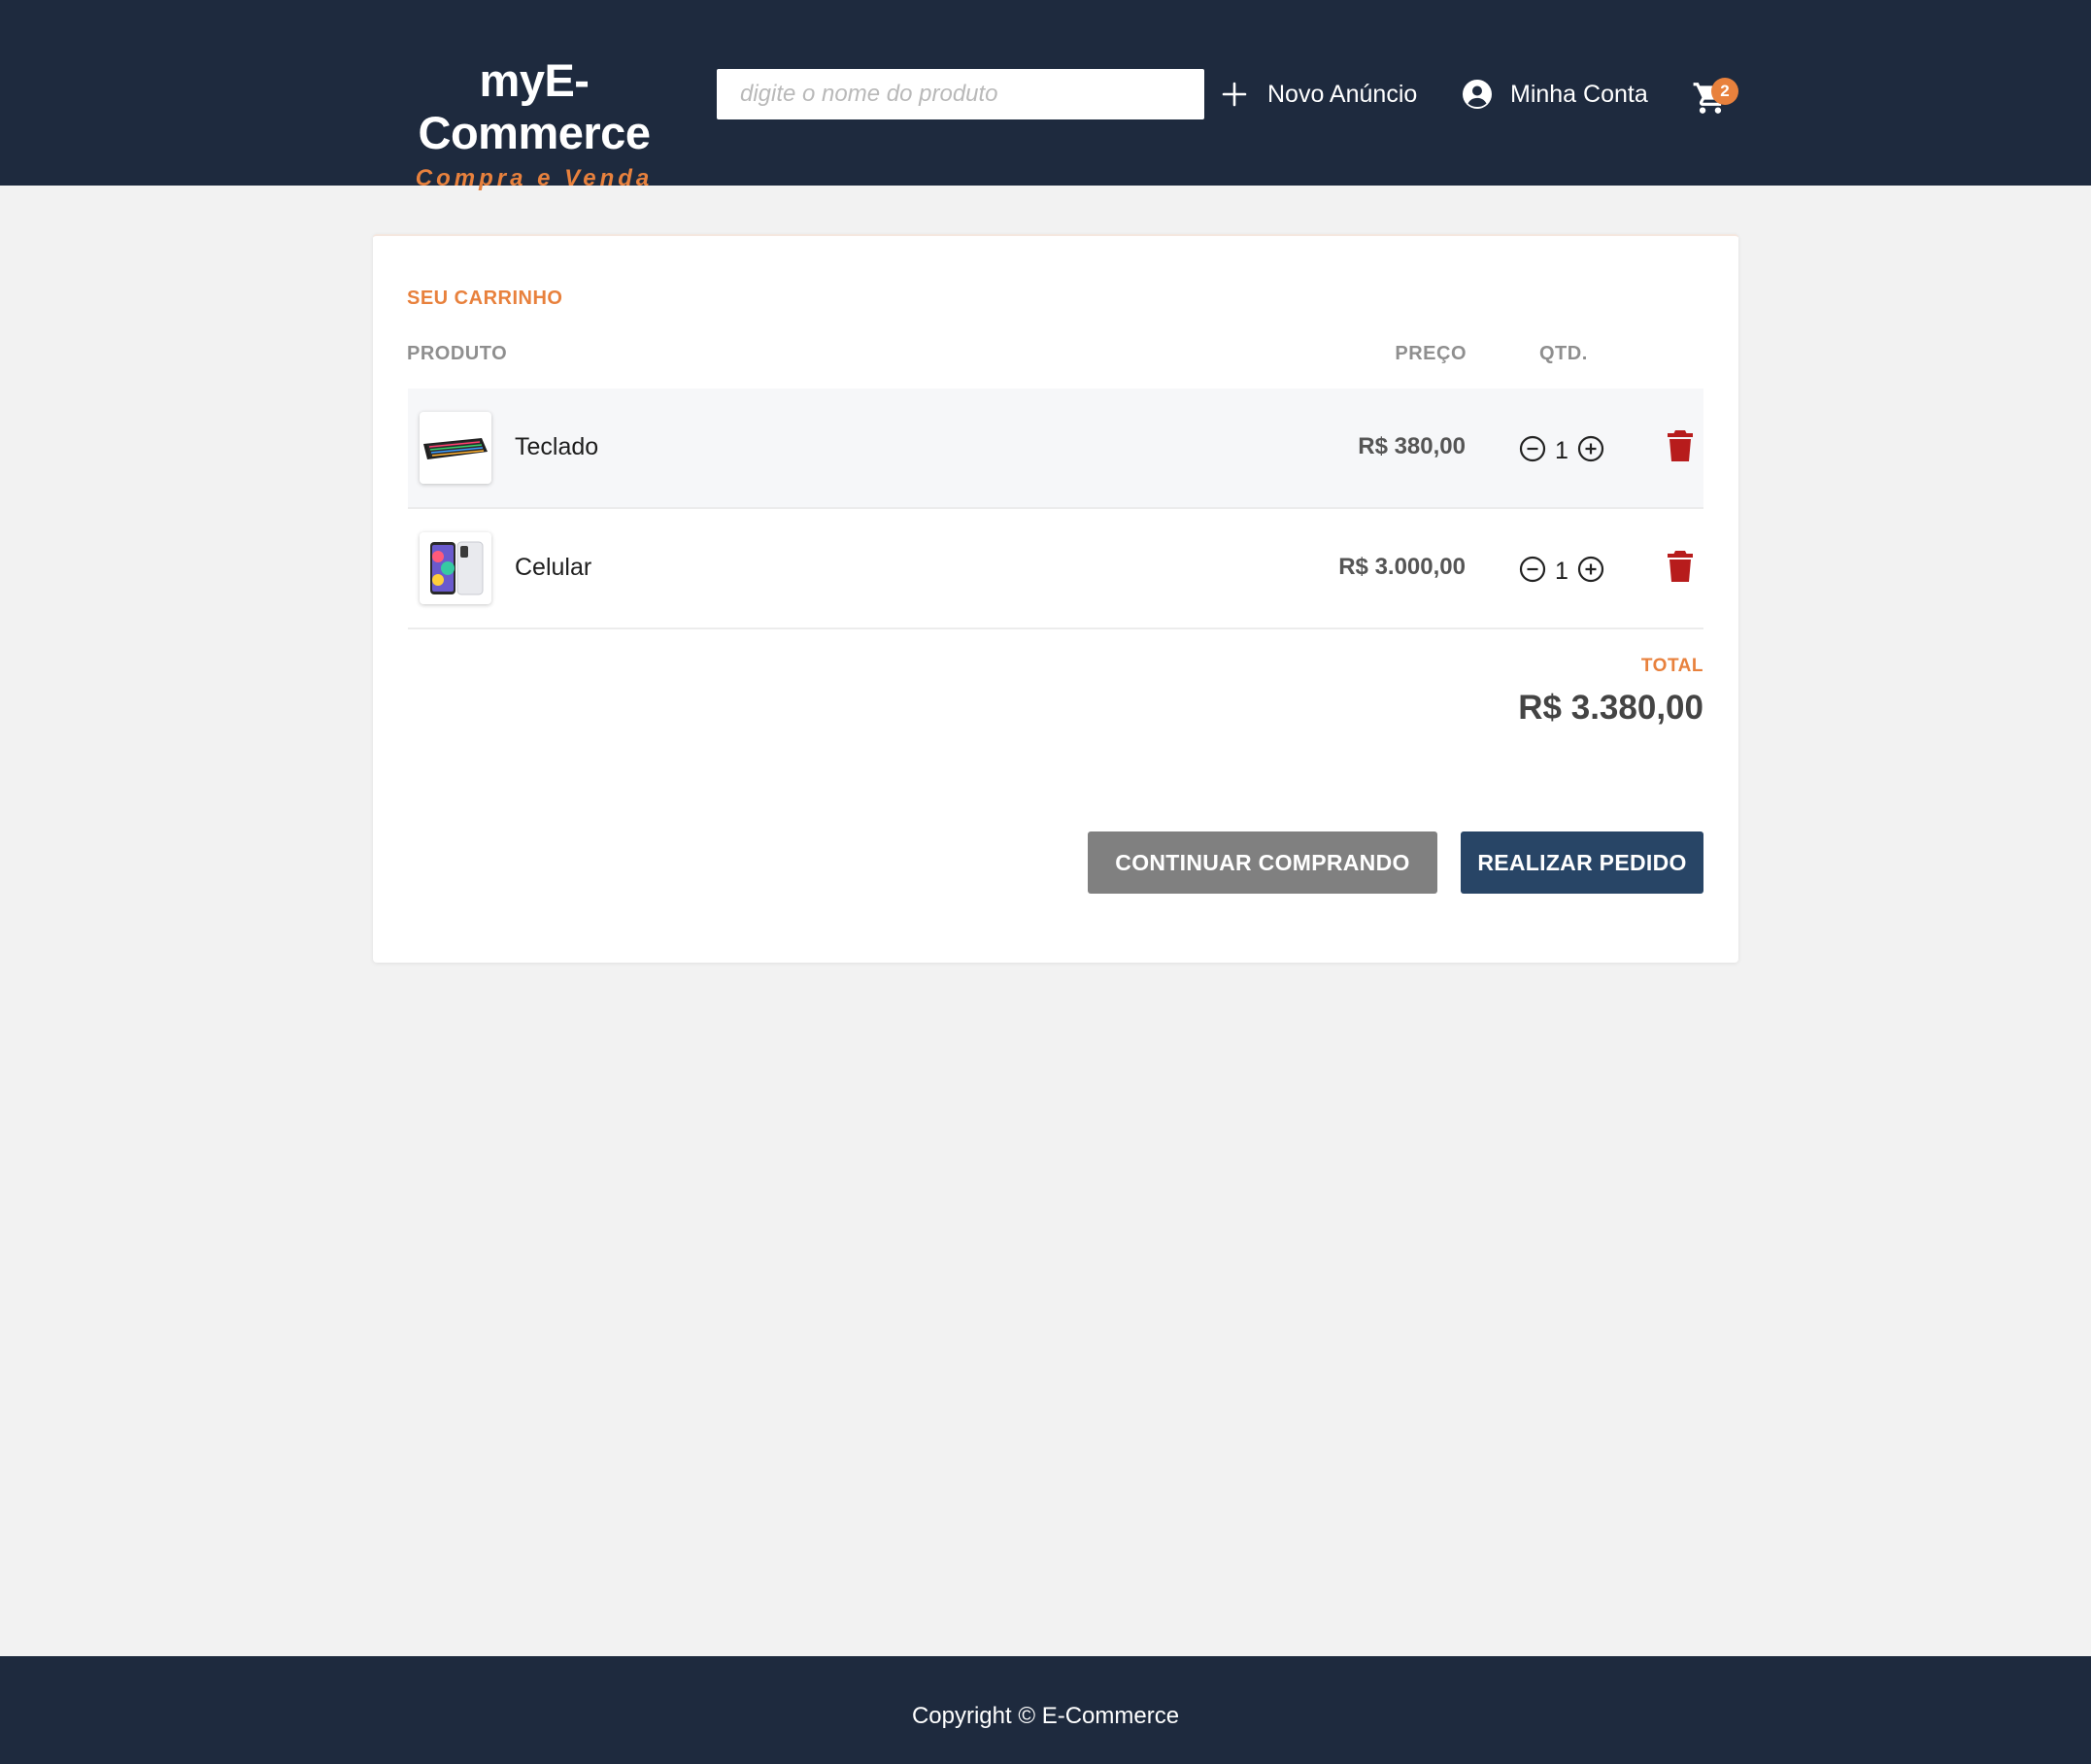  I want to click on new-listing-link: Novo Anúncio, so click(1318, 94).